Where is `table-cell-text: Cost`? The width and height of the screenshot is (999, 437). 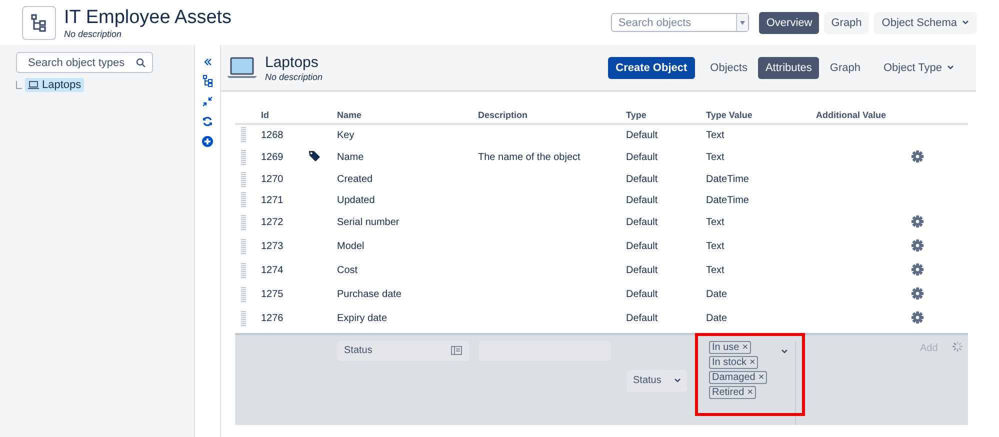
table-cell-text: Cost is located at coordinates (348, 270).